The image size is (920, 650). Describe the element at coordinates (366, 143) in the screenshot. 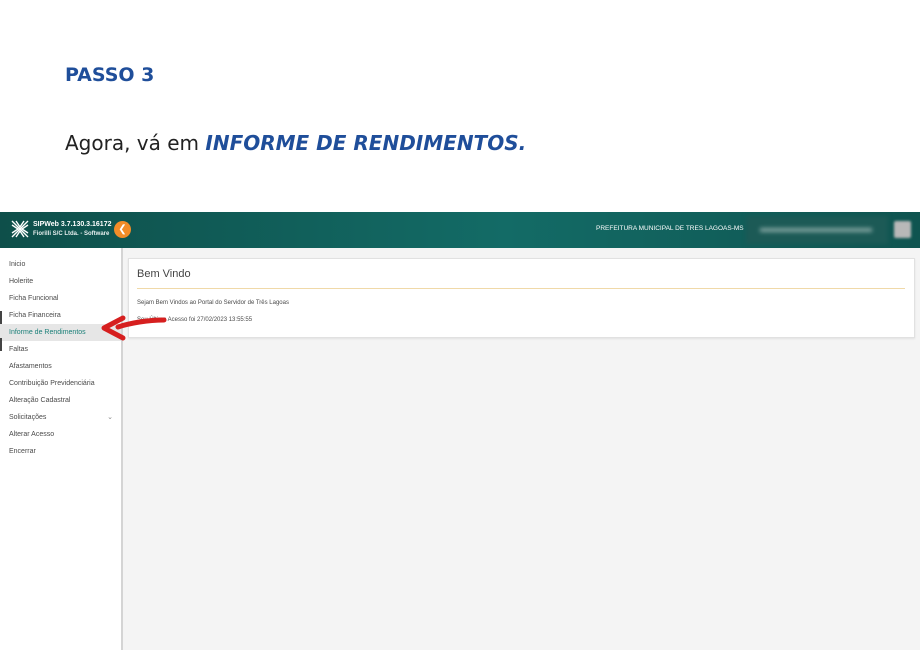

I see `instruction-emphasis: INFORME DE RENDIMENTOS.` at that location.